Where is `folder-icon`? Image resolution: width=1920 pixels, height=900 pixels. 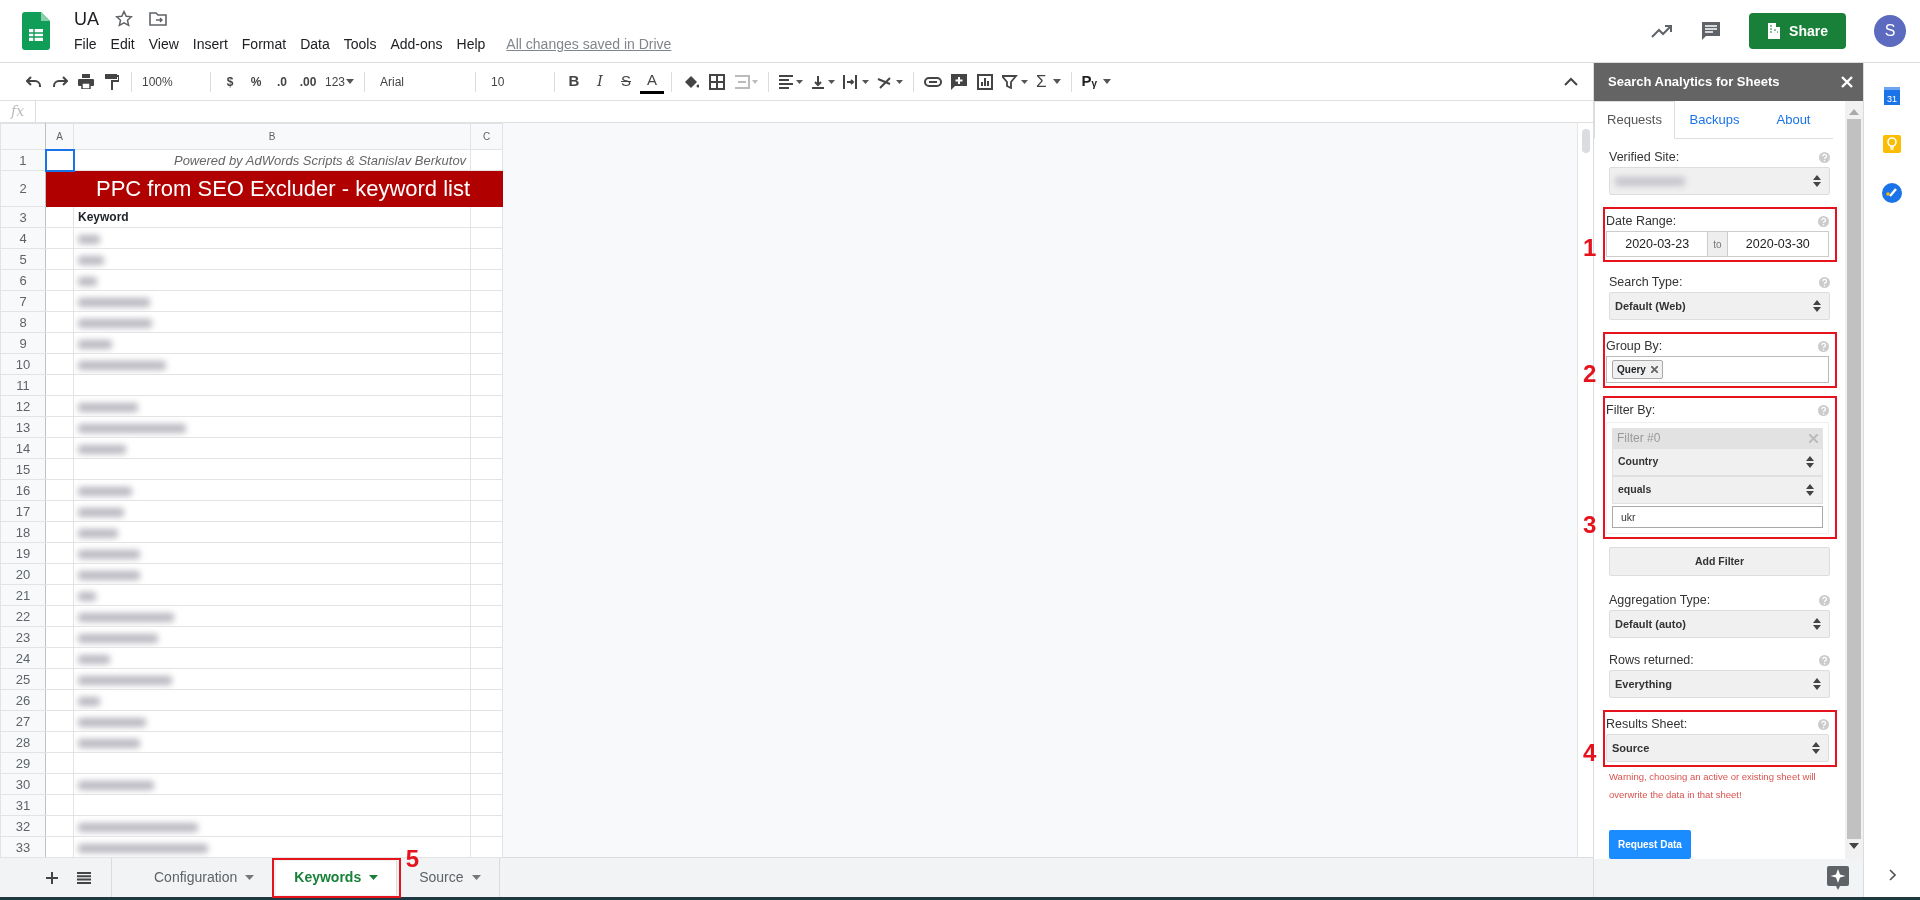 folder-icon is located at coordinates (158, 18).